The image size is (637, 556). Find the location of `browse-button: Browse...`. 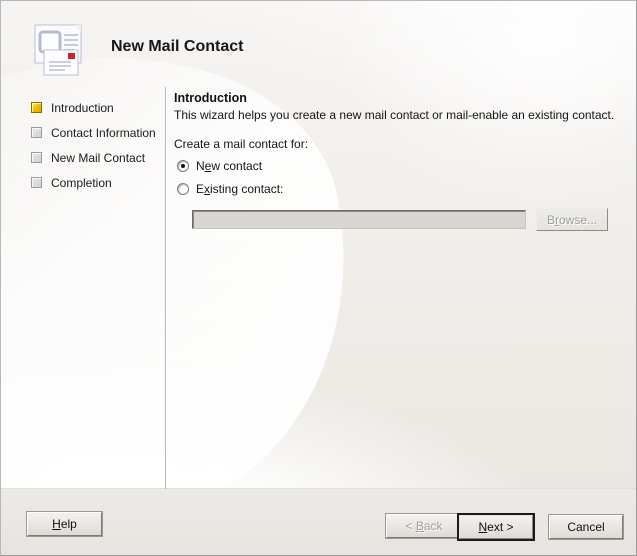

browse-button: Browse... is located at coordinates (572, 219).